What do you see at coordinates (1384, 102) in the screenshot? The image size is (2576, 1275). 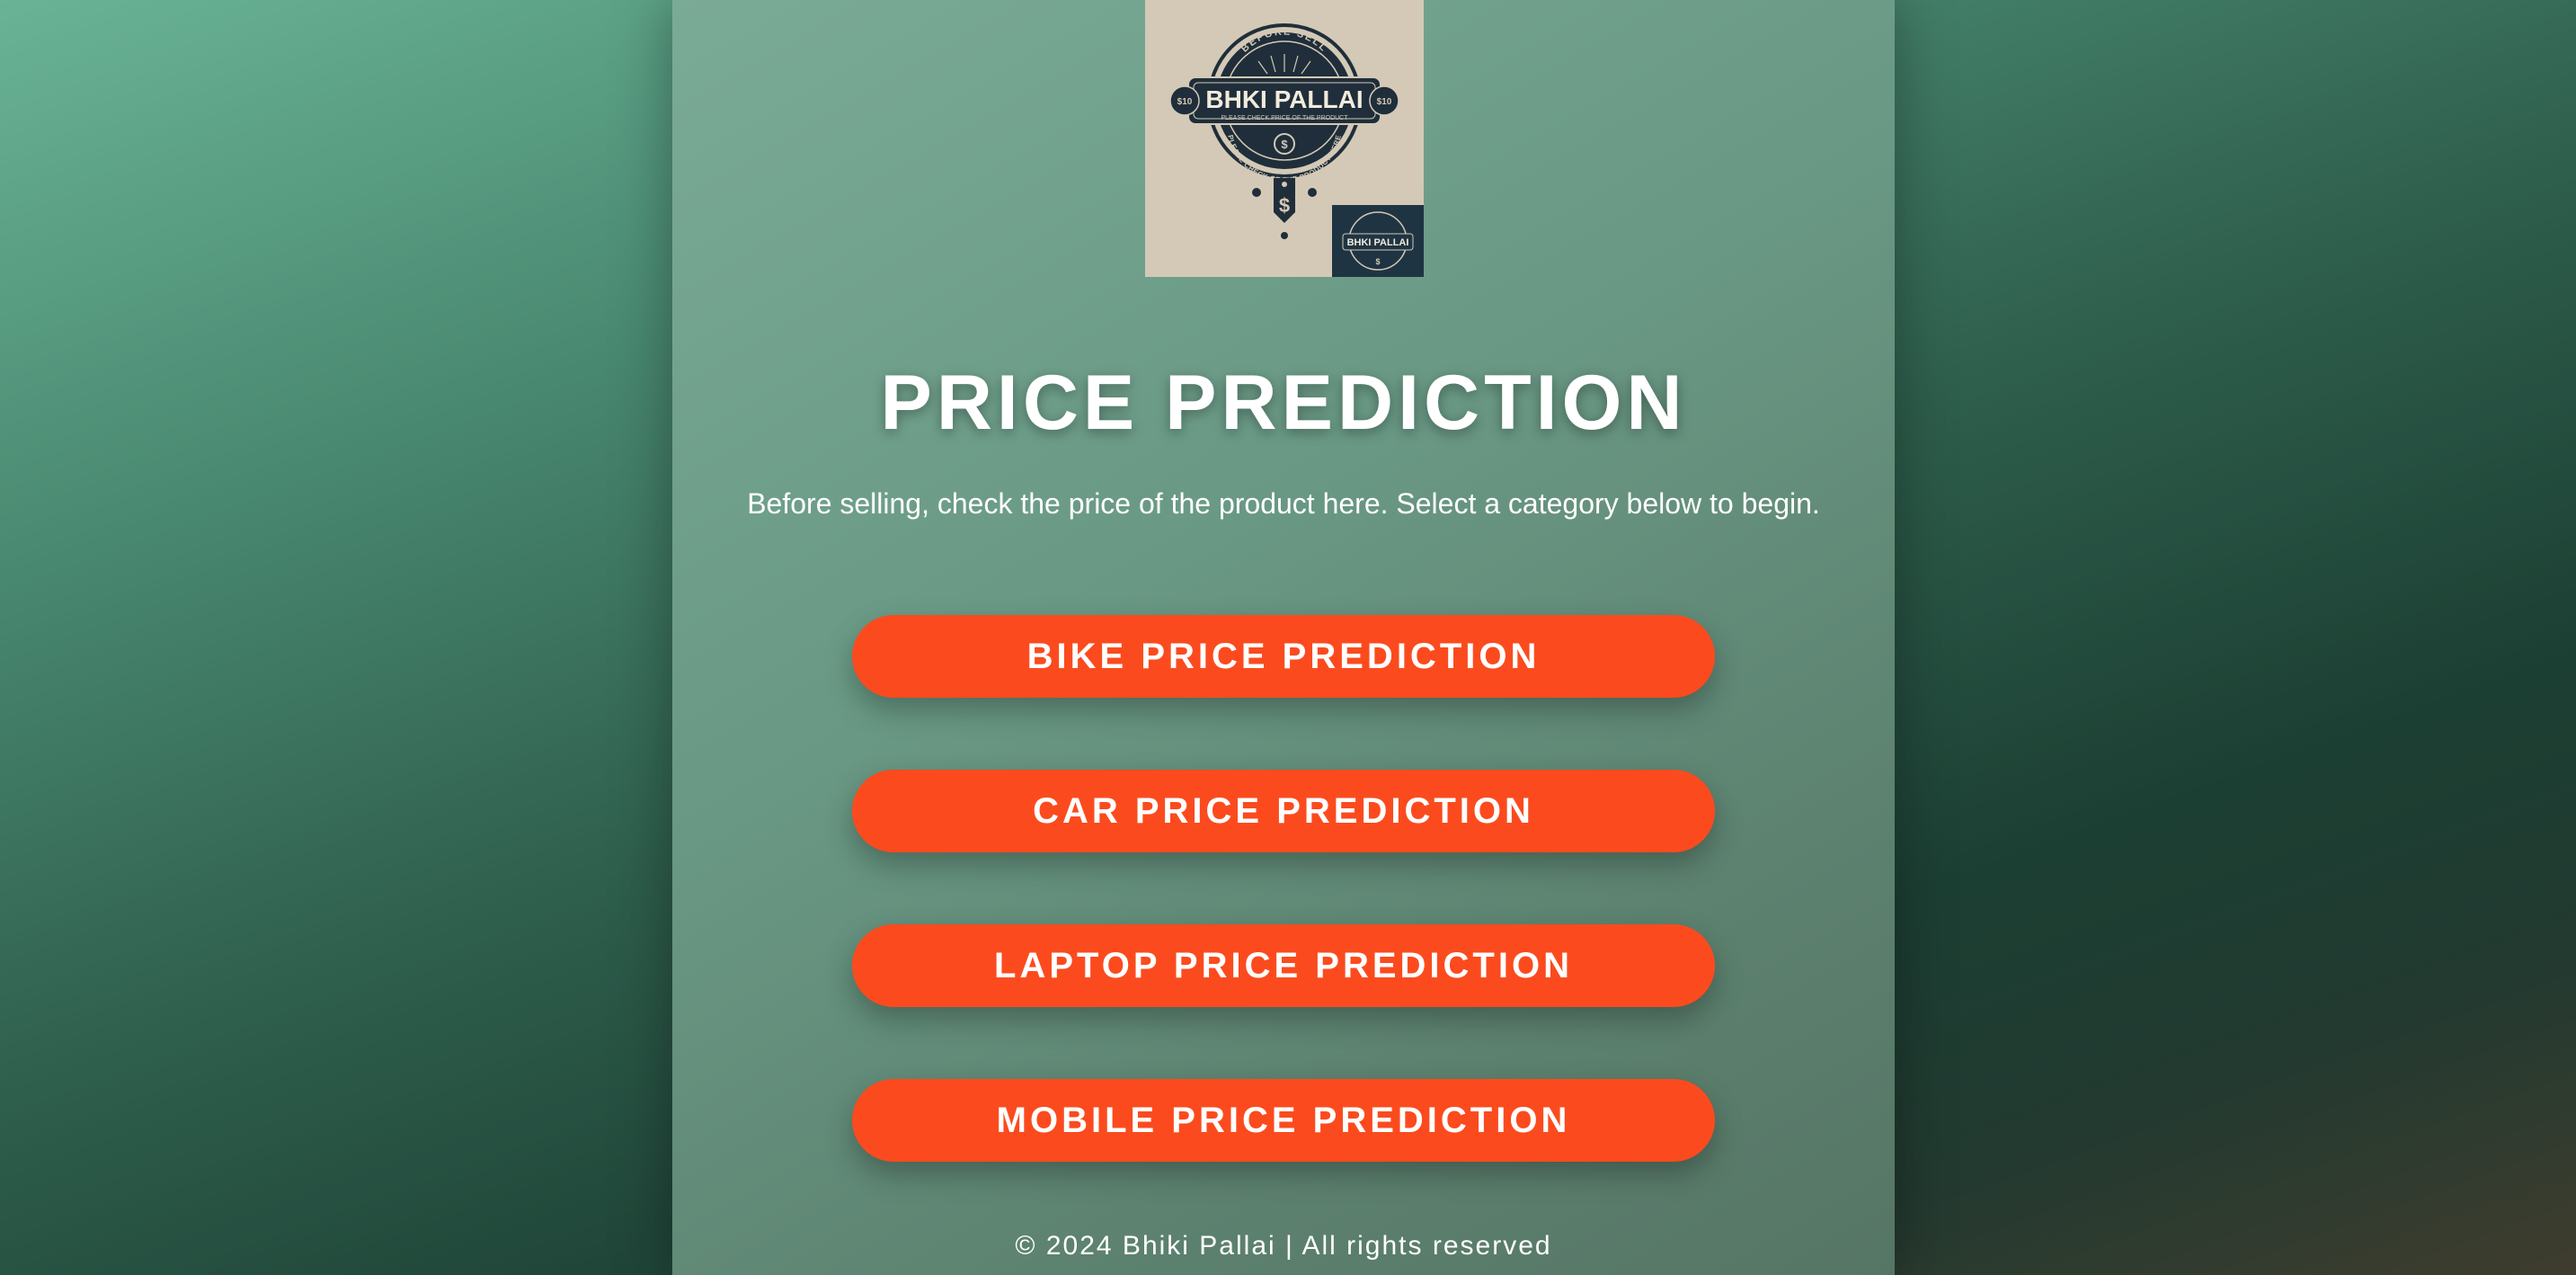 I see `logo-right-badge: $10` at bounding box center [1384, 102].